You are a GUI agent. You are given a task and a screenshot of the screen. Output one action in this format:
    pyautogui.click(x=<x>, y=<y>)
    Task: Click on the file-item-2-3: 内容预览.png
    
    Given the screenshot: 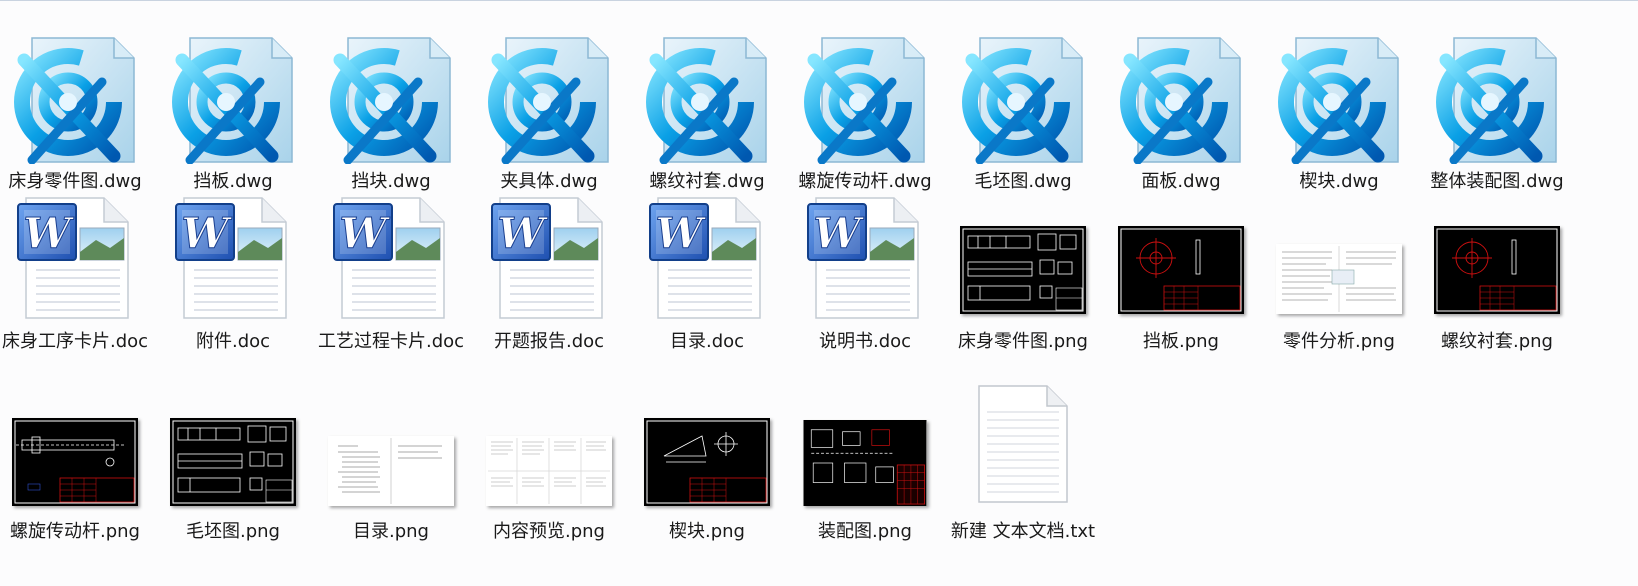 What is the action you would take?
    pyautogui.click(x=549, y=461)
    